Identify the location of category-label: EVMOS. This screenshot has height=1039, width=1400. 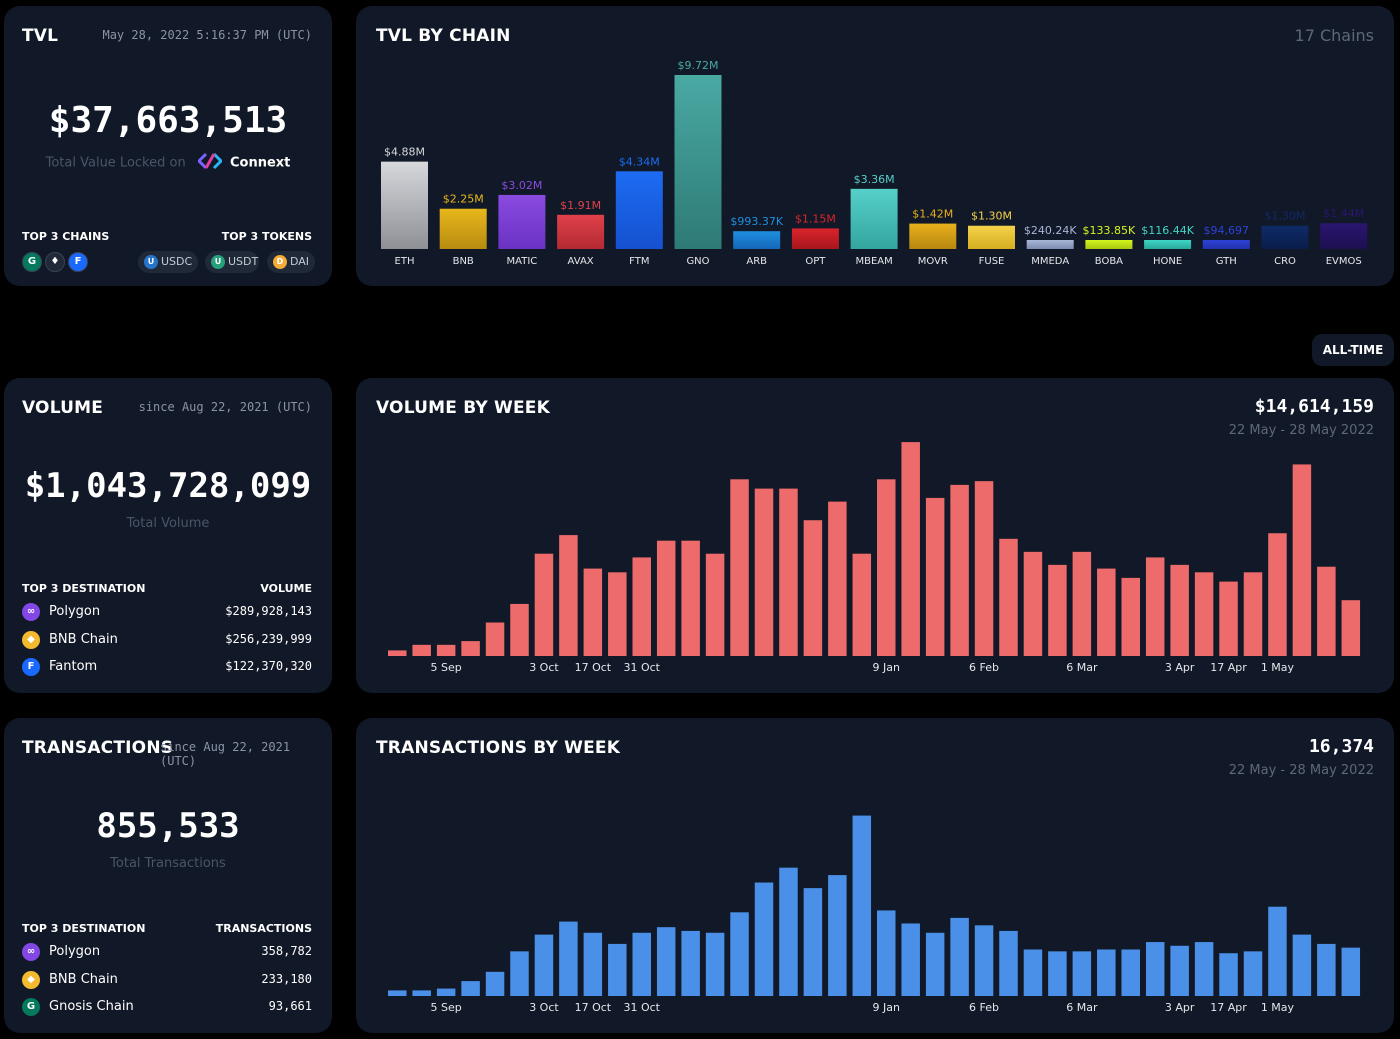
(1344, 261).